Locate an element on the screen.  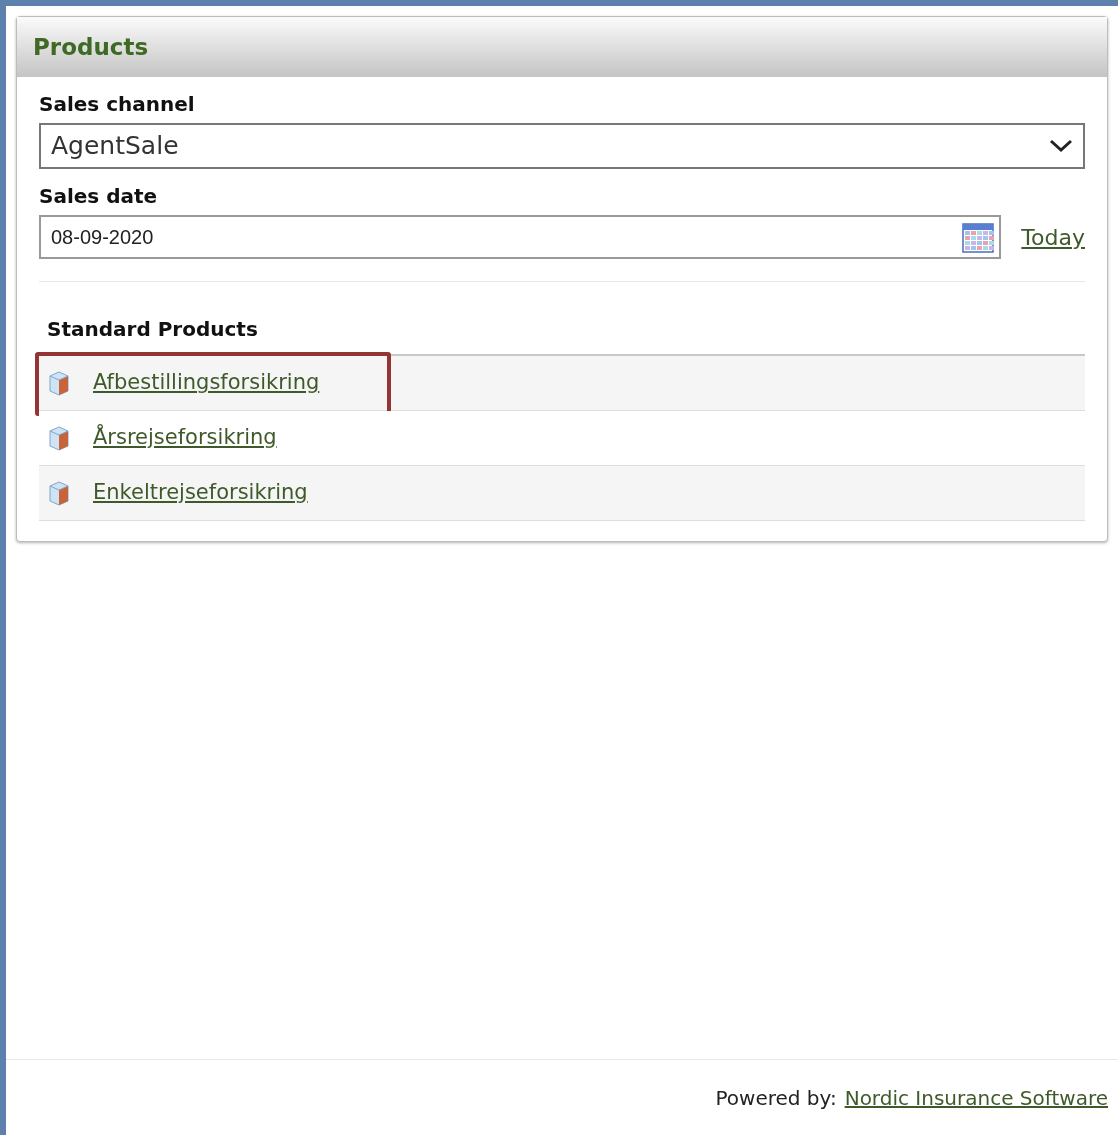
section-heading: Standard Products is located at coordinates (153, 329).